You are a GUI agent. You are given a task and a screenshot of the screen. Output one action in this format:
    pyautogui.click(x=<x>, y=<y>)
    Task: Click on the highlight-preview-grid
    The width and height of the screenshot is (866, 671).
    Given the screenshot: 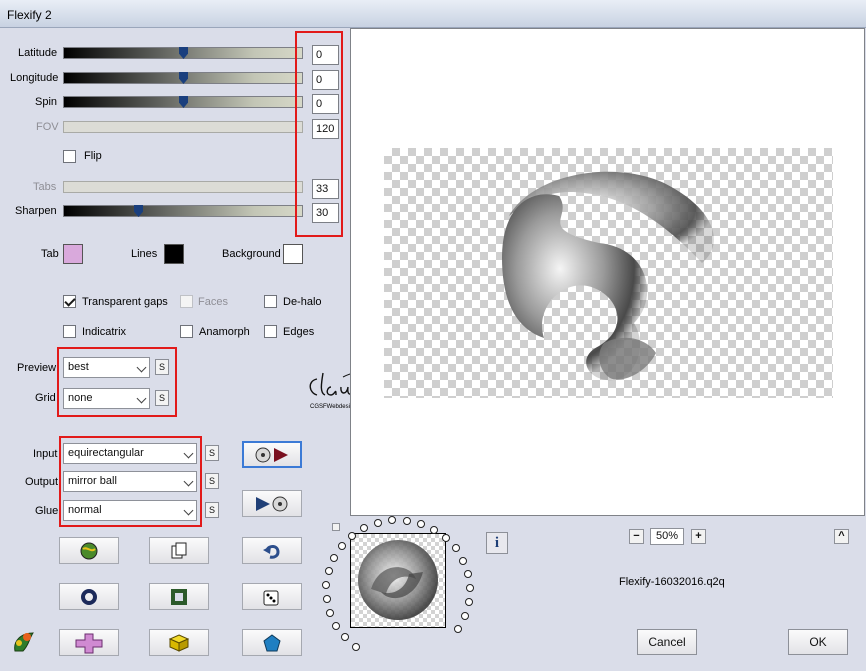 What is the action you would take?
    pyautogui.click(x=117, y=382)
    